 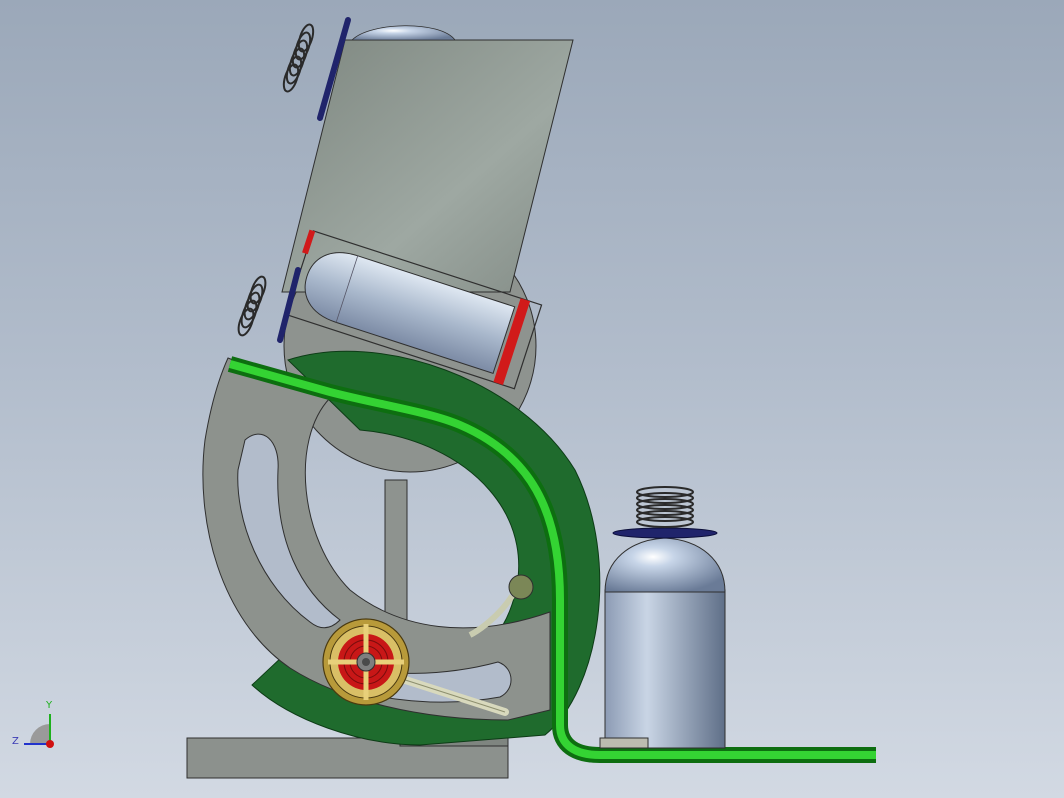 I want to click on triad-z-label: Z, so click(x=15, y=741).